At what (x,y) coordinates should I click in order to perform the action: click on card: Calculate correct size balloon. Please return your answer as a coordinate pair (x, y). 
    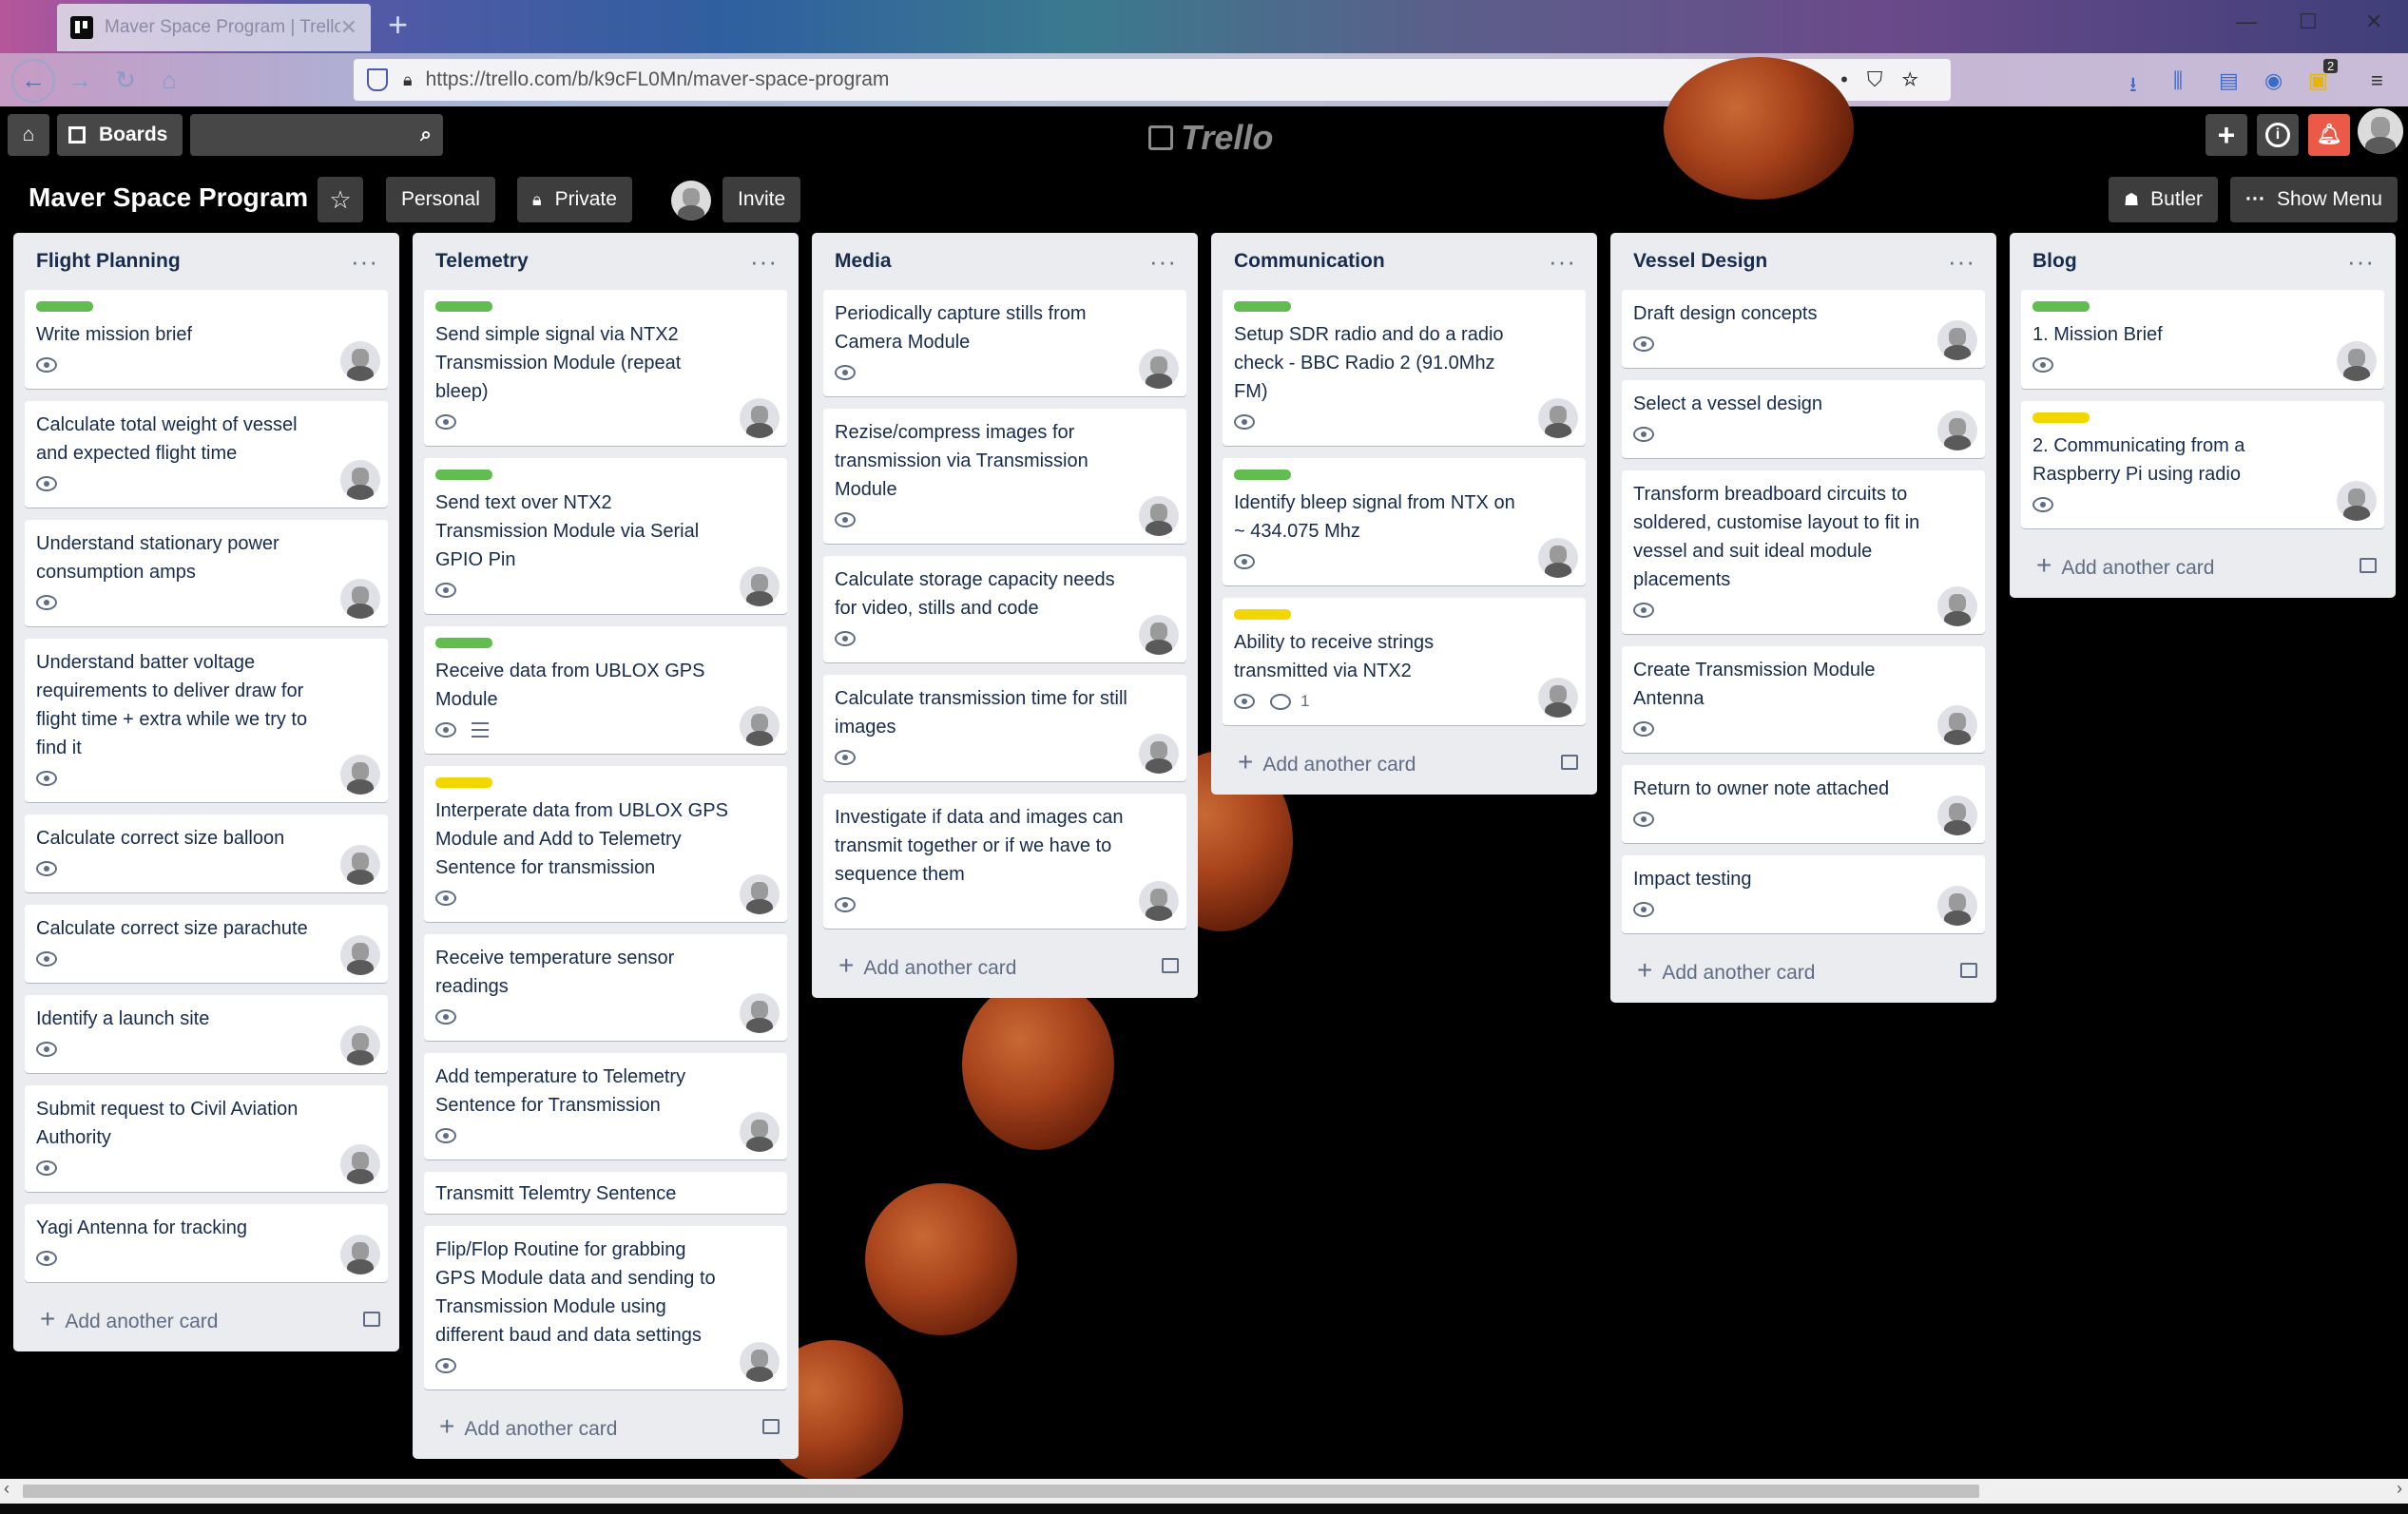
    Looking at the image, I should click on (206, 853).